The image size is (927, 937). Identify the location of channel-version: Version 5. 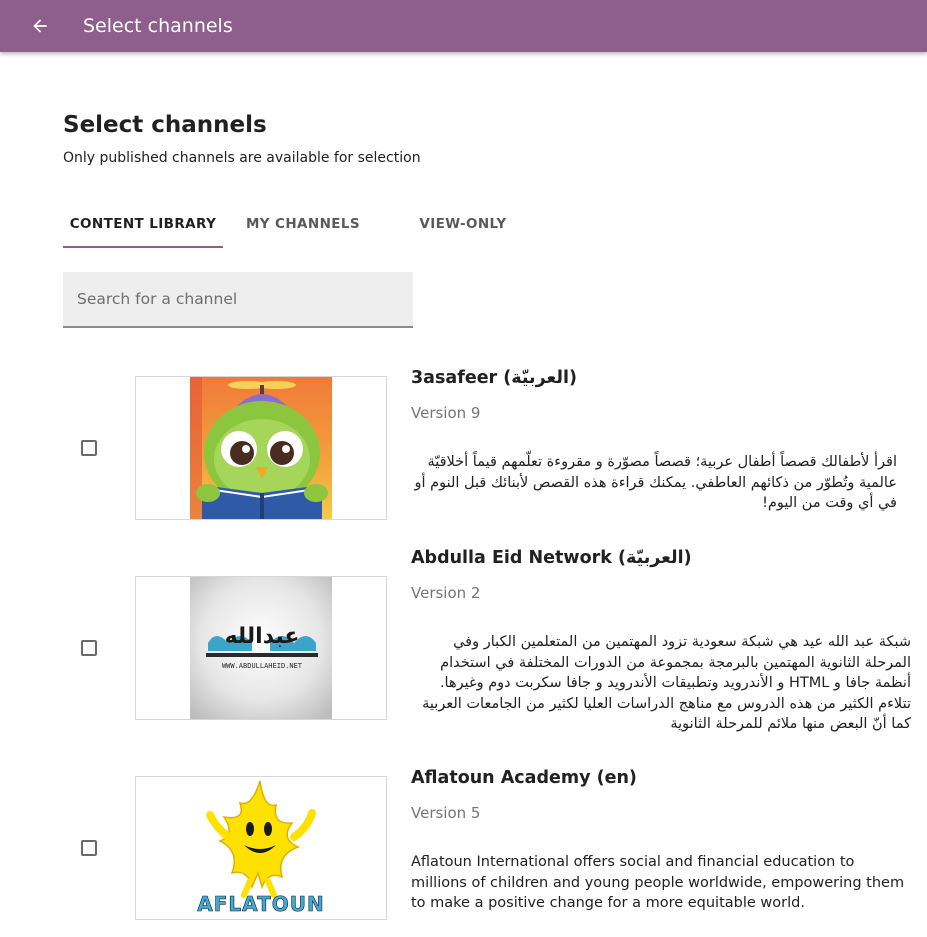
(446, 813).